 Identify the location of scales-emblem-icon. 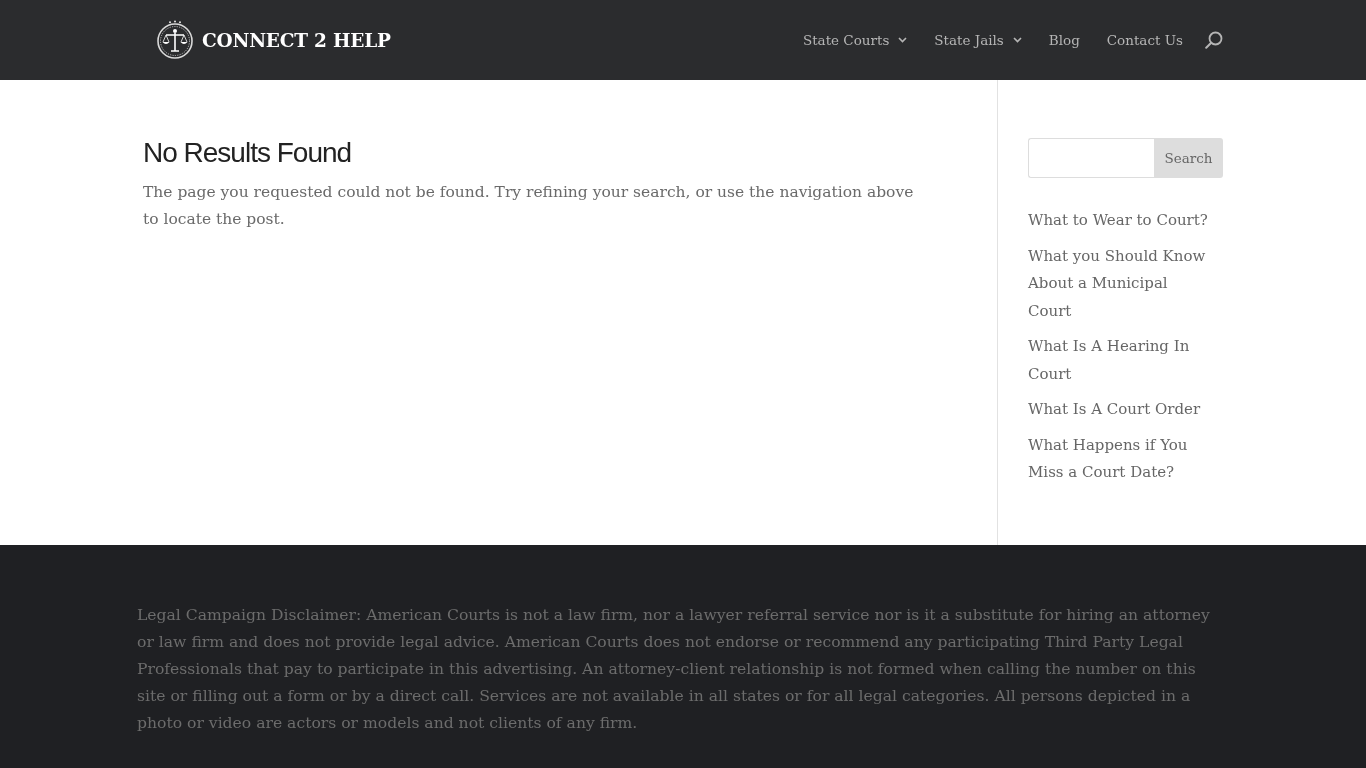
(175, 40).